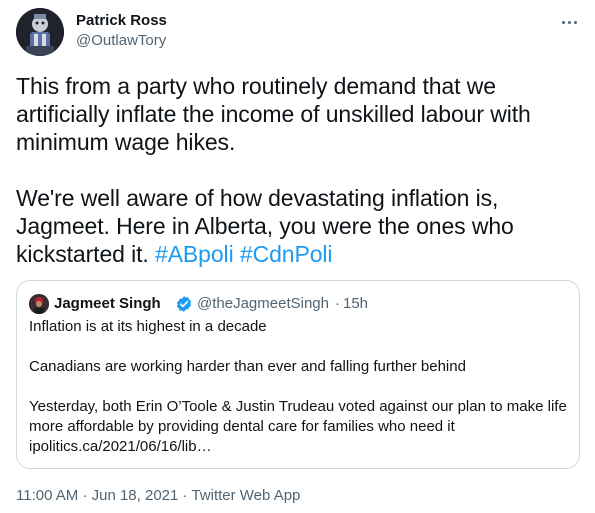 The height and width of the screenshot is (513, 595). What do you see at coordinates (263, 304) in the screenshot?
I see `quoted-author-handle: @theJagmeetSingh` at bounding box center [263, 304].